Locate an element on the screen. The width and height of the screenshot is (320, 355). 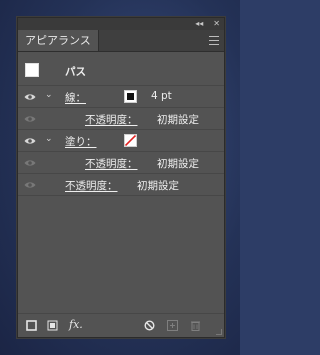
stroke-opacity-row: 不透明度： 初期設定 is located at coordinates (121, 119).